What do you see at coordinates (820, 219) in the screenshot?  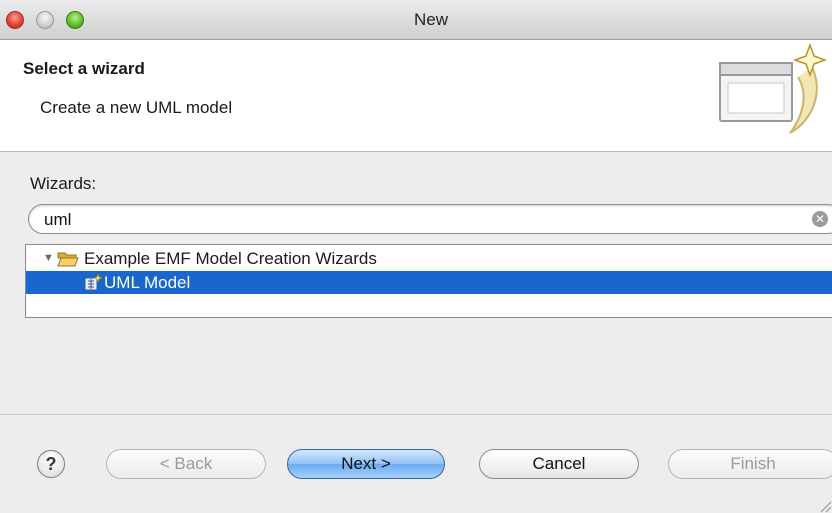 I see `clear-search-icon: ✕` at bounding box center [820, 219].